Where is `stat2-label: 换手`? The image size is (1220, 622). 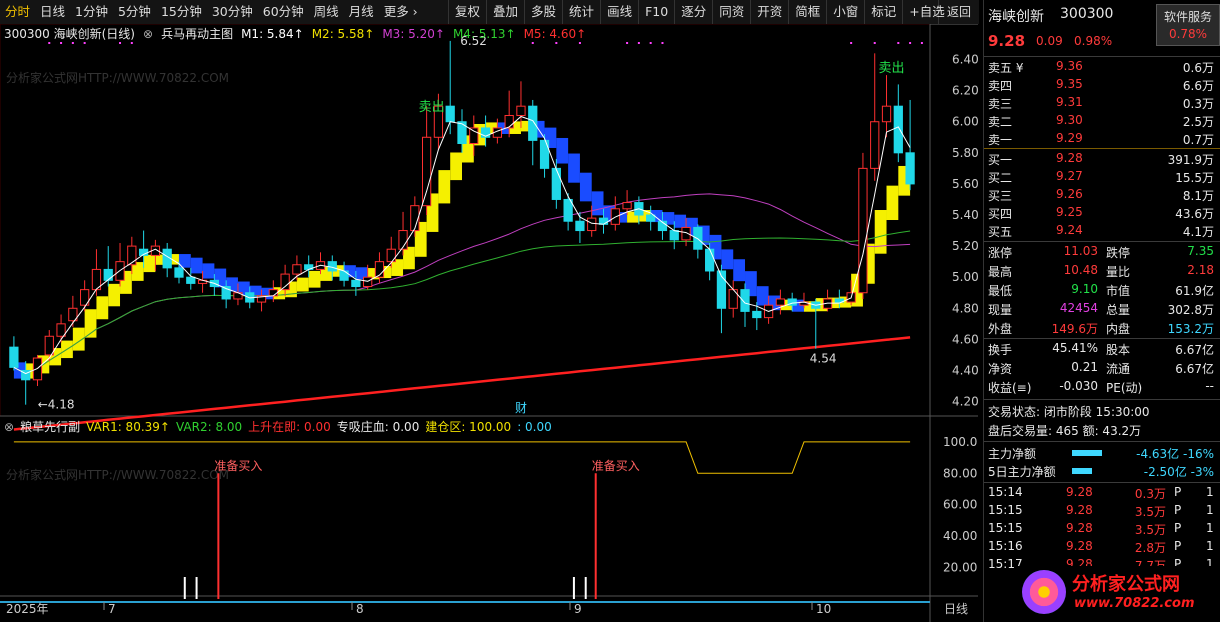
stat2-label: 换手 is located at coordinates (1000, 350).